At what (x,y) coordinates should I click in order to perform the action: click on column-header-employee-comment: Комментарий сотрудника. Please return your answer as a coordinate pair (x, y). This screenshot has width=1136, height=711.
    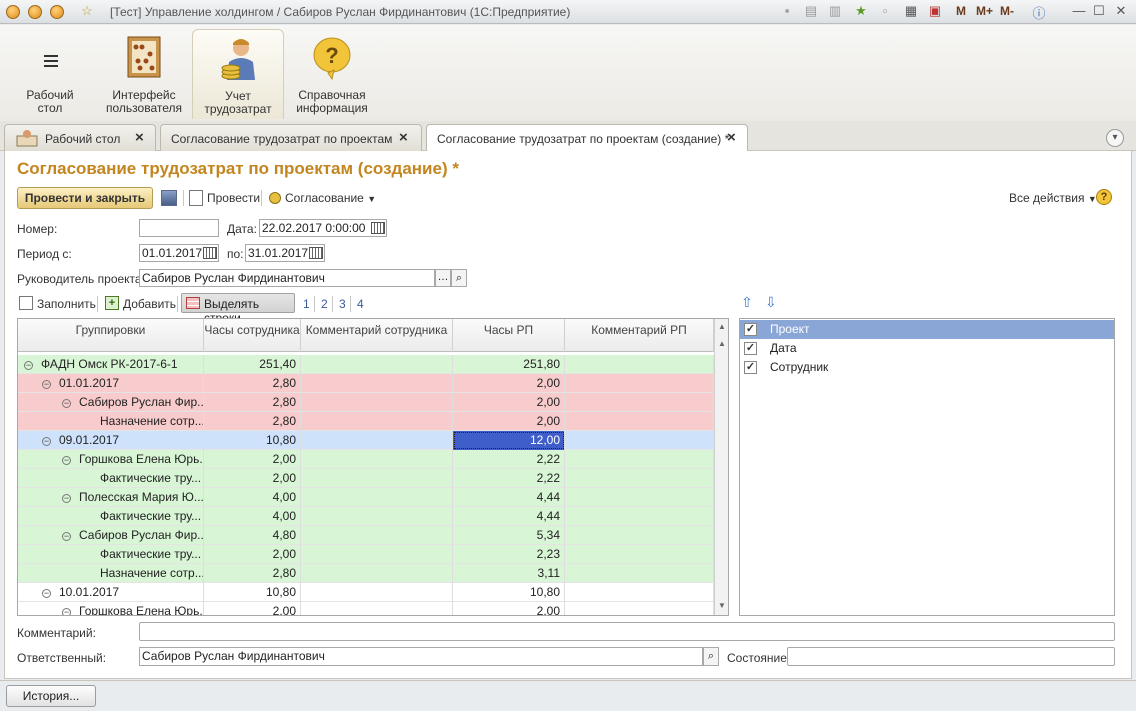
    Looking at the image, I should click on (377, 335).